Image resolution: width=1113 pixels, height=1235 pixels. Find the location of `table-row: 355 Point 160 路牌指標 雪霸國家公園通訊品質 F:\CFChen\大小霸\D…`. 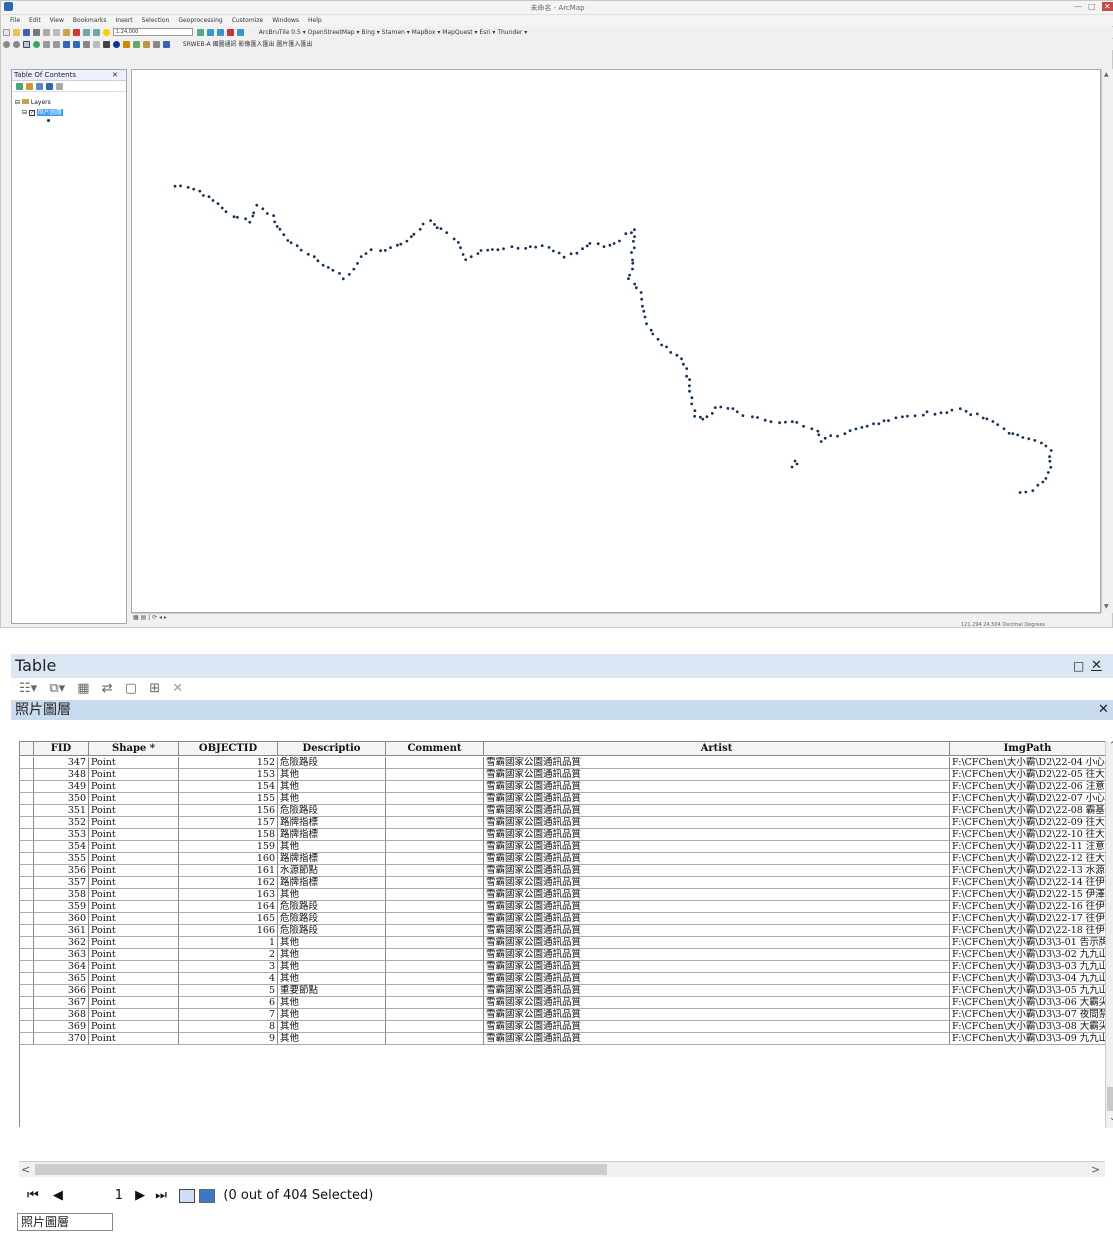

table-row: 355 Point 160 路牌指標 雪霸國家公園通訊品質 F:\CFChen\大小霸\D… is located at coordinates (562, 859).